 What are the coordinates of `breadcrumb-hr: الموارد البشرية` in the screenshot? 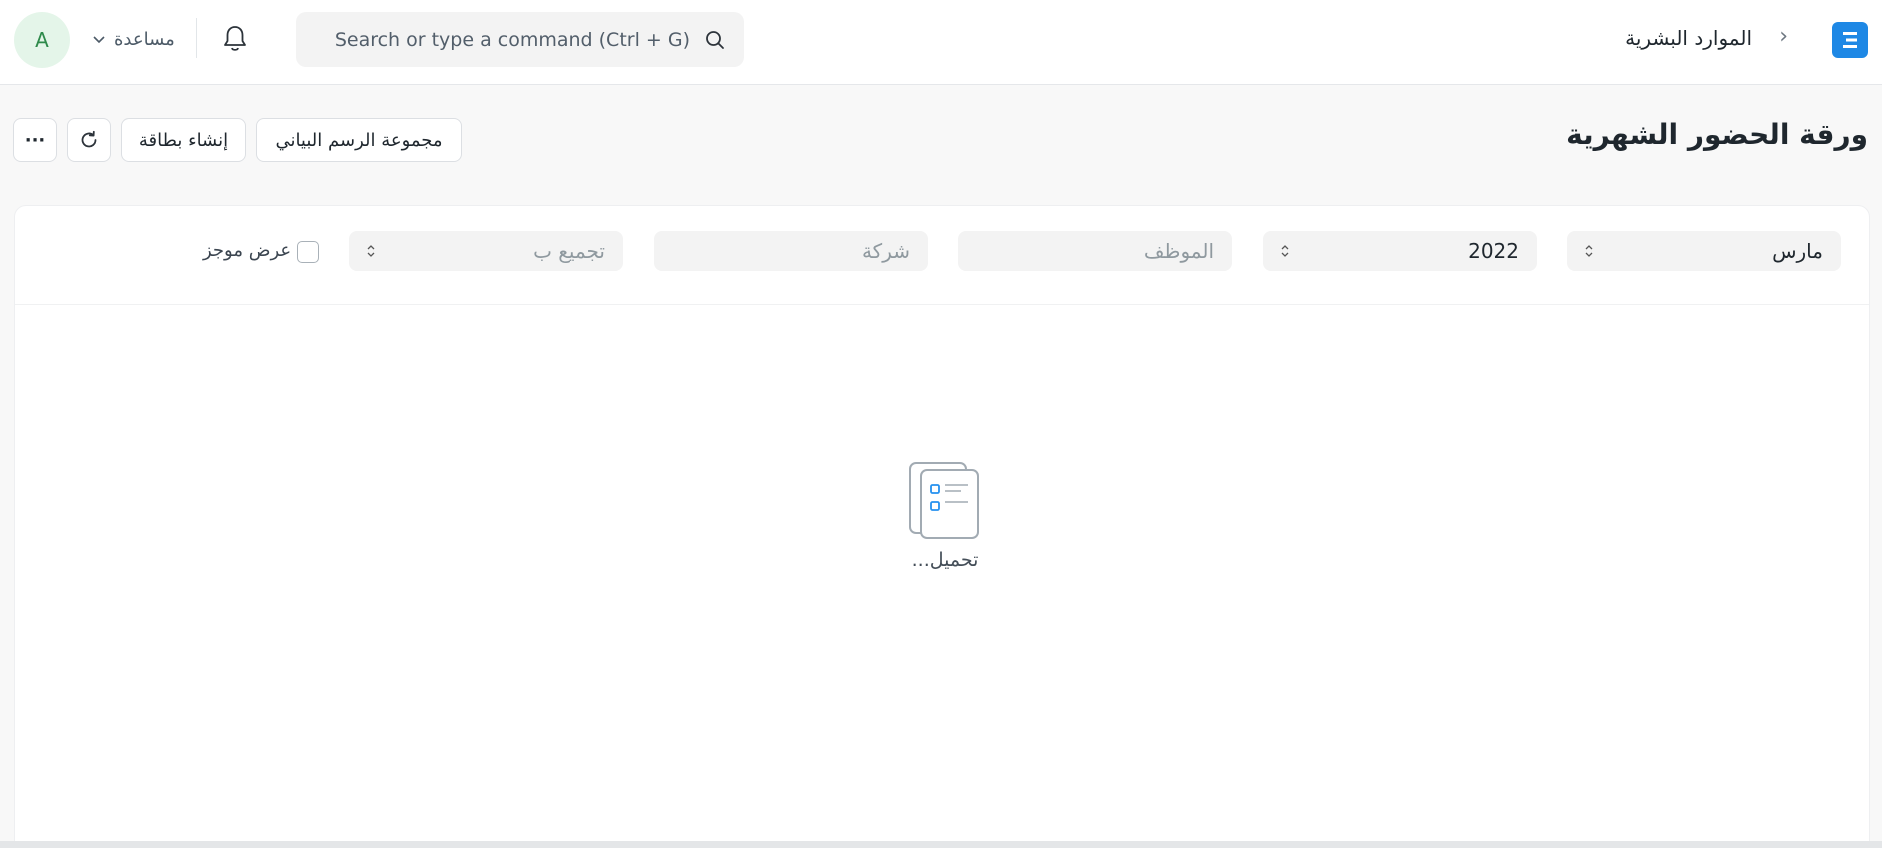 It's located at (1688, 38).